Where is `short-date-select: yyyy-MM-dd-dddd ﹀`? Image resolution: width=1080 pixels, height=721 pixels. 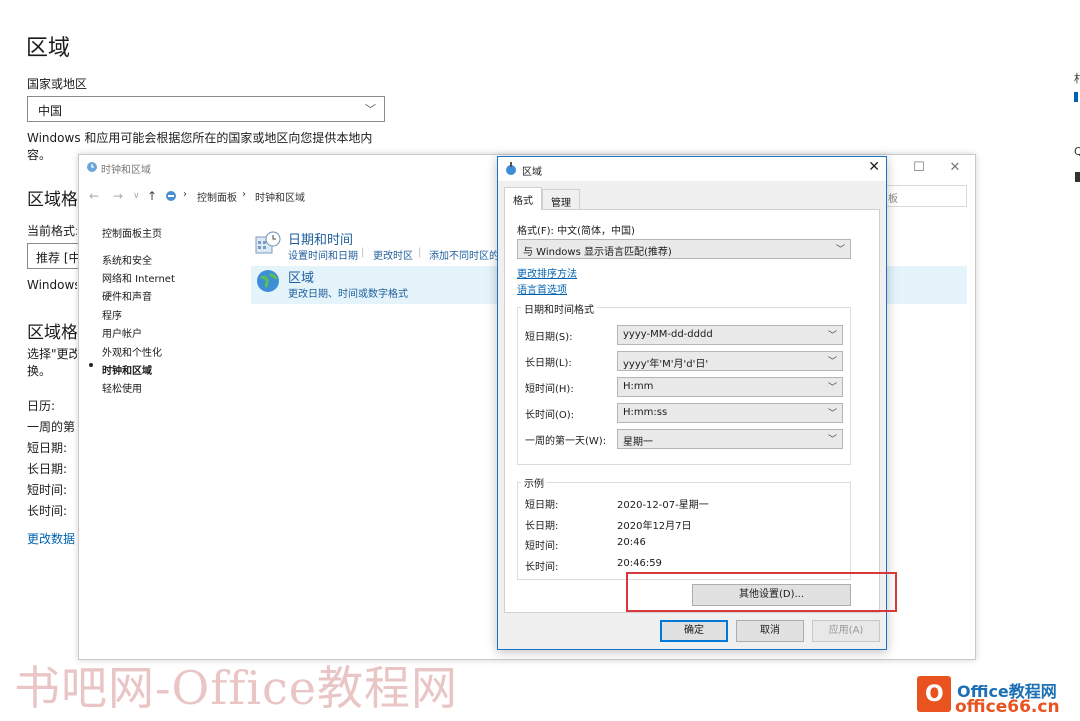 short-date-select: yyyy-MM-dd-dddd ﹀ is located at coordinates (730, 335).